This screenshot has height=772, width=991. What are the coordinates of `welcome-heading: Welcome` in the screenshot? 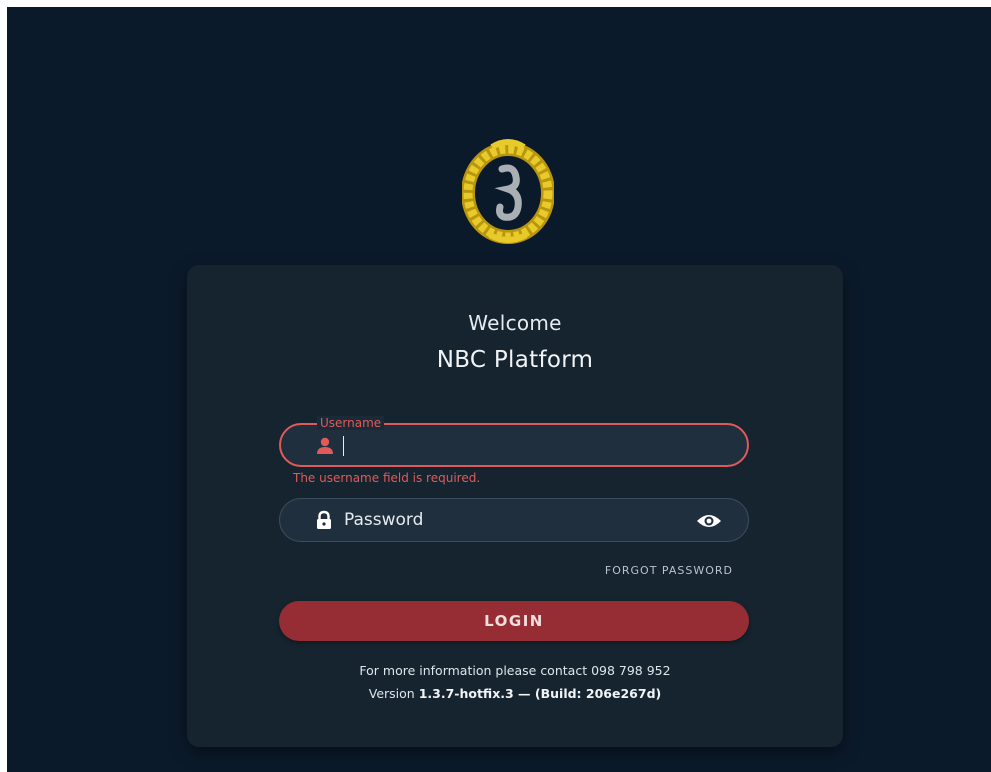 It's located at (515, 323).